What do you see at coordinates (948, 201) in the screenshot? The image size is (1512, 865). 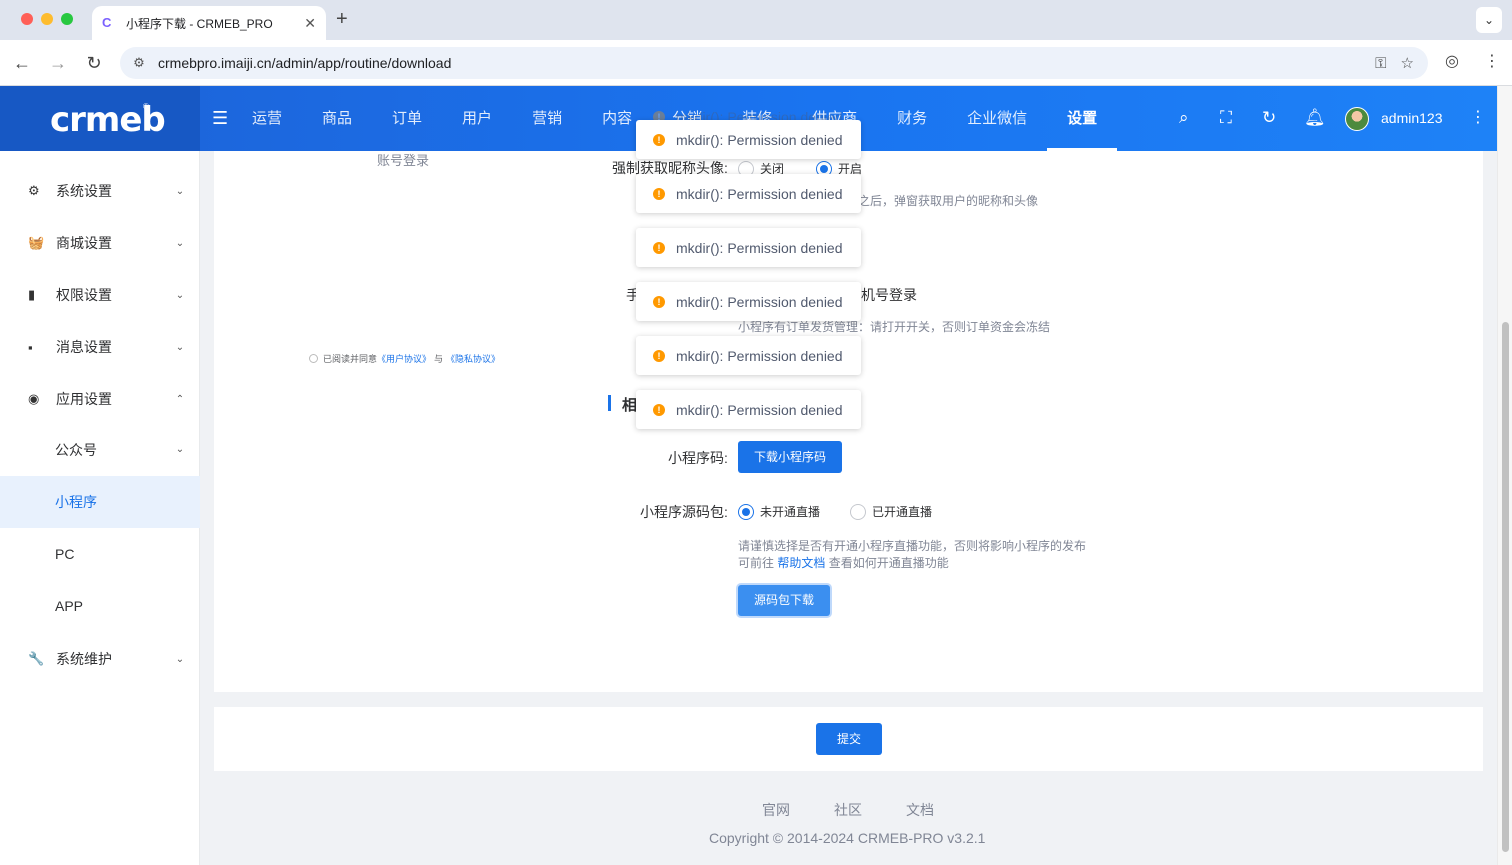 I see `force-avatar-hint: 之后，弹窗获取用户的昵称和头像` at bounding box center [948, 201].